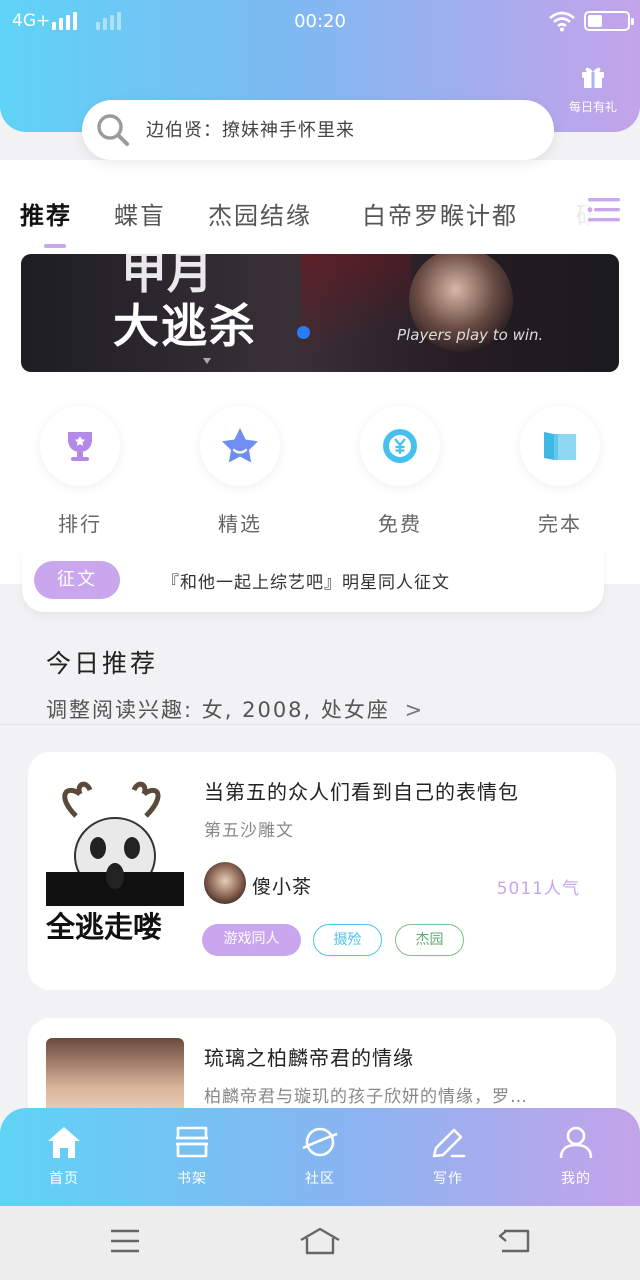  I want to click on author-name: 傻小茶, so click(282, 887).